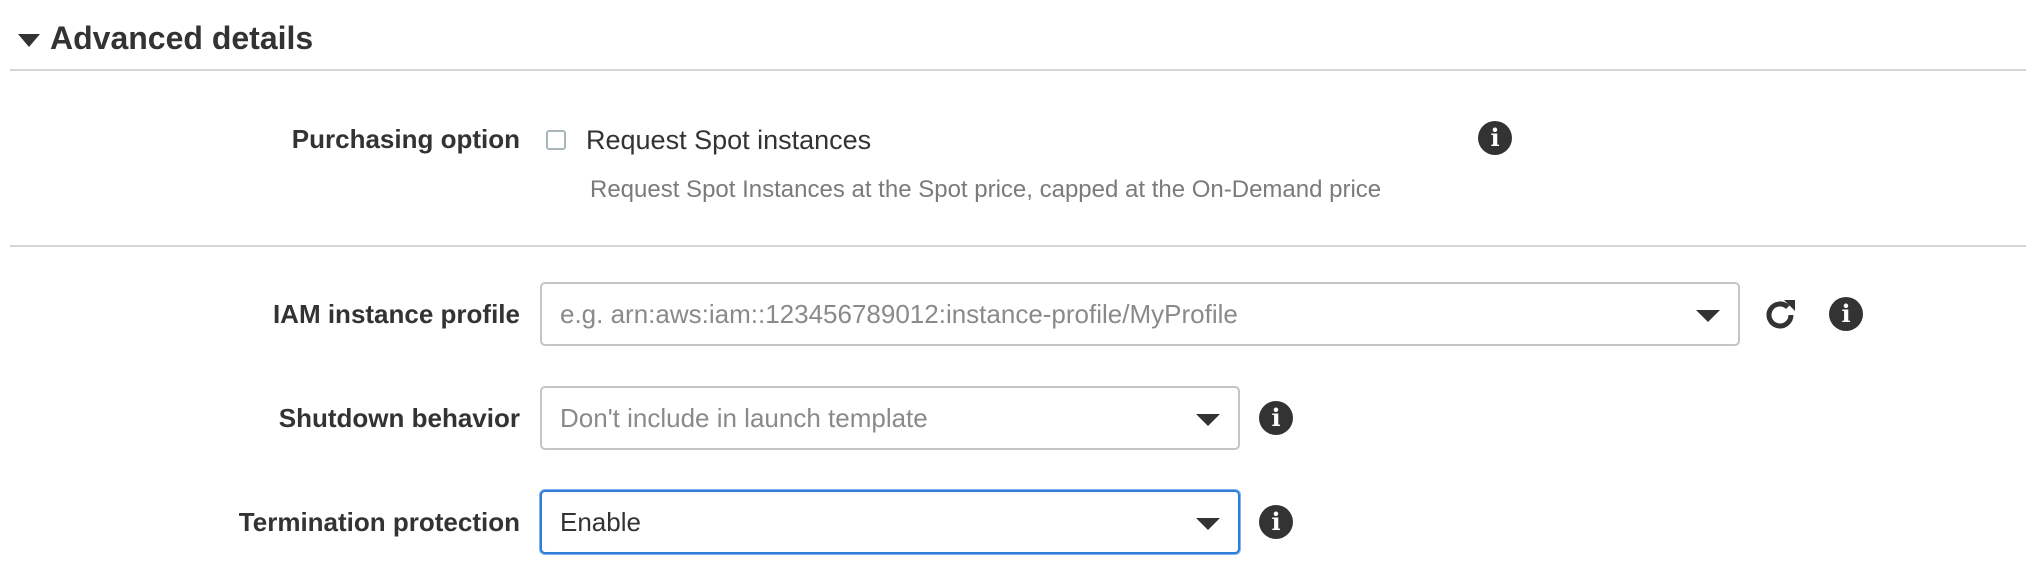 The image size is (2026, 584). I want to click on termination-protection-label: Termination protection, so click(379, 522).